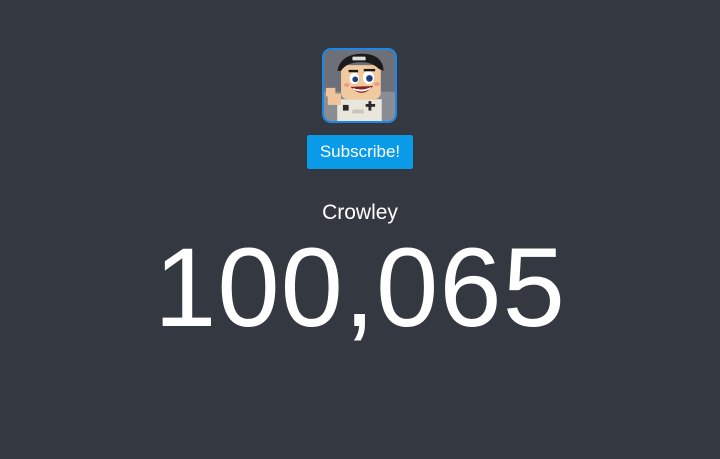 Image resolution: width=720 pixels, height=459 pixels. What do you see at coordinates (360, 212) in the screenshot?
I see `channel-name: Crowley` at bounding box center [360, 212].